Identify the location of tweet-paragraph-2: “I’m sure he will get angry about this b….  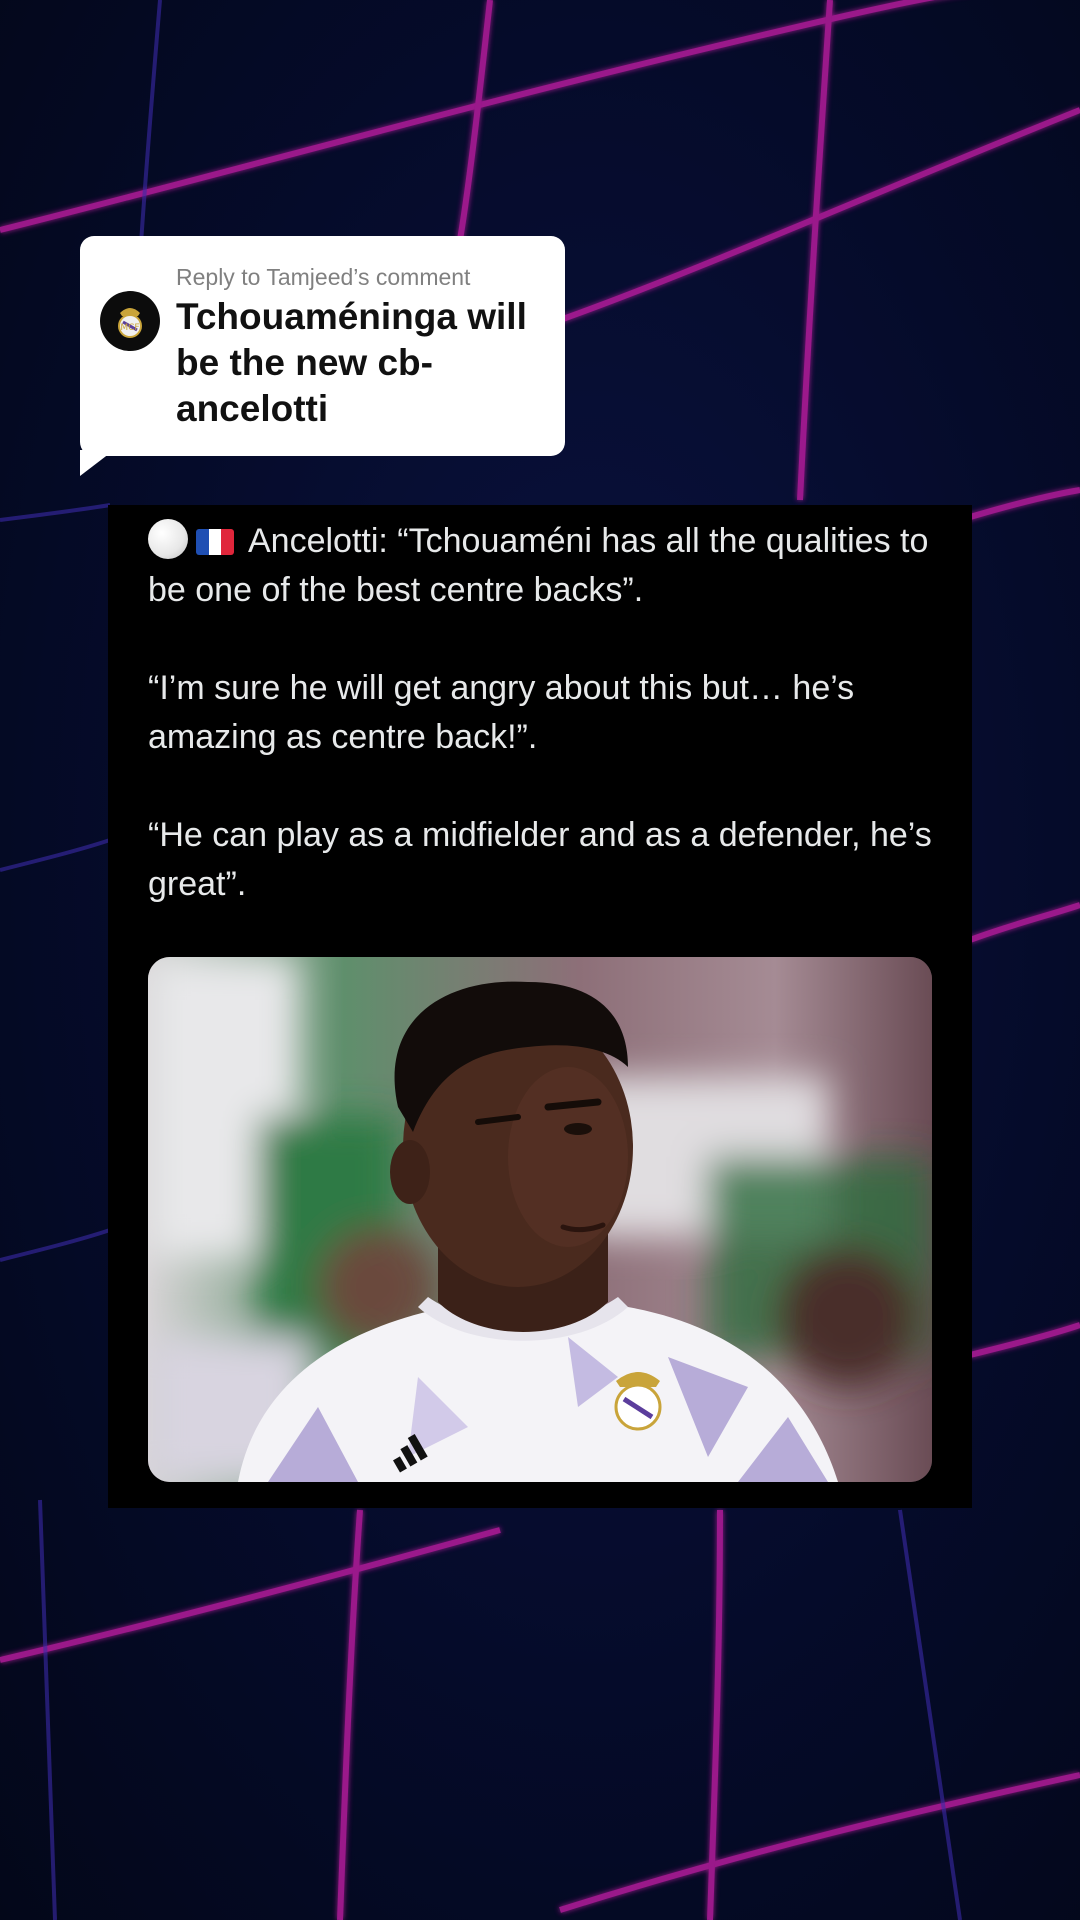
(501, 712).